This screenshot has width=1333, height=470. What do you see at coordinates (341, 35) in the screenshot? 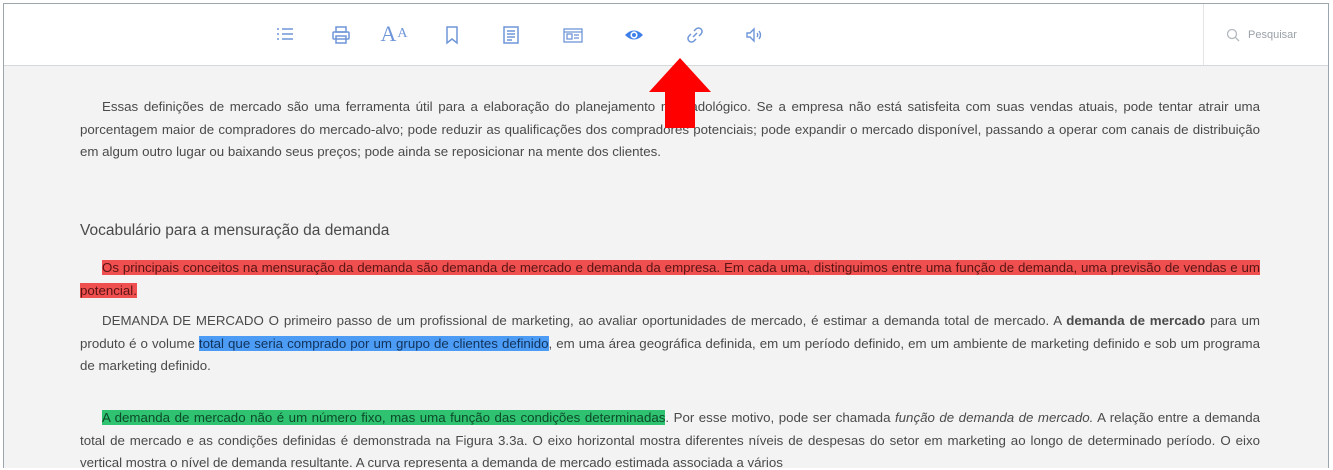
I see `print-icon` at bounding box center [341, 35].